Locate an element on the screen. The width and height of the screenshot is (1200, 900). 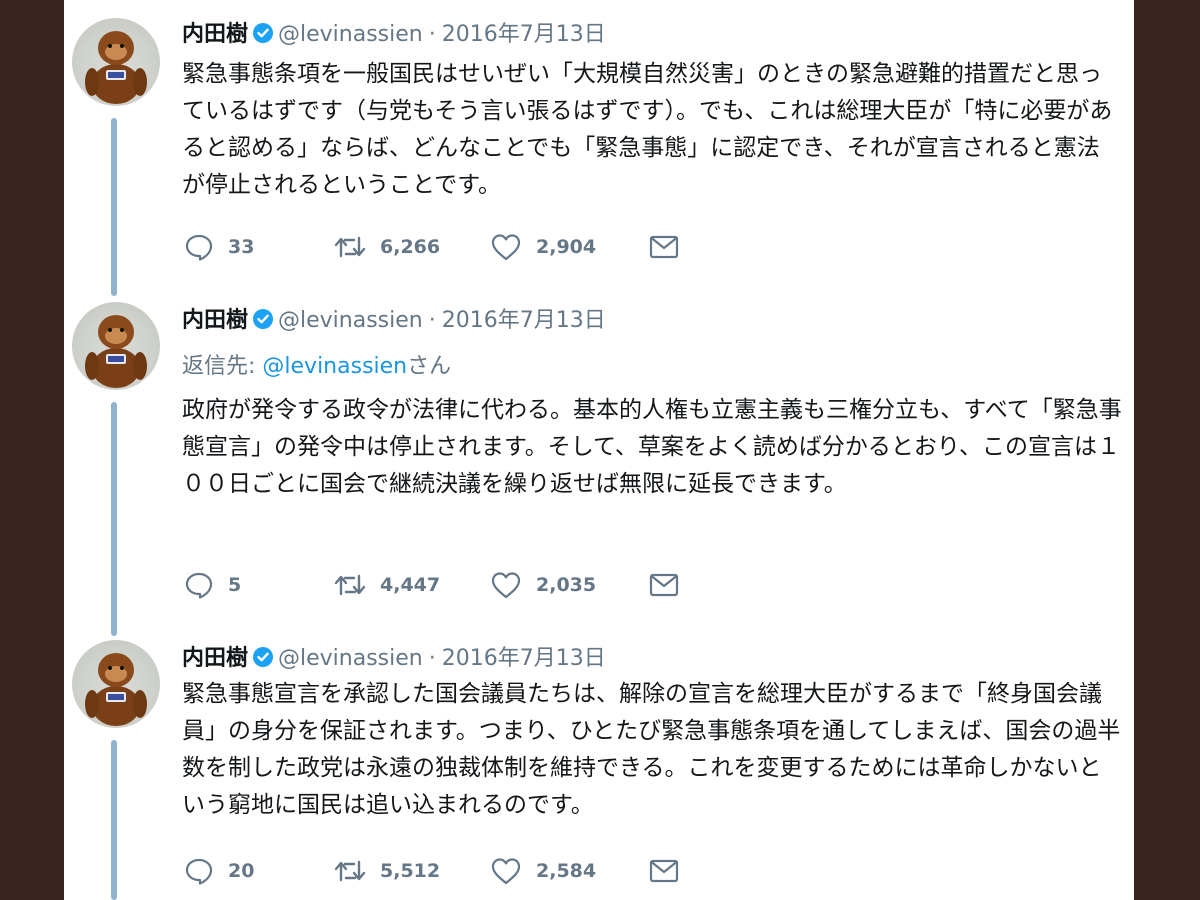
like-count: 2,584 is located at coordinates (566, 871).